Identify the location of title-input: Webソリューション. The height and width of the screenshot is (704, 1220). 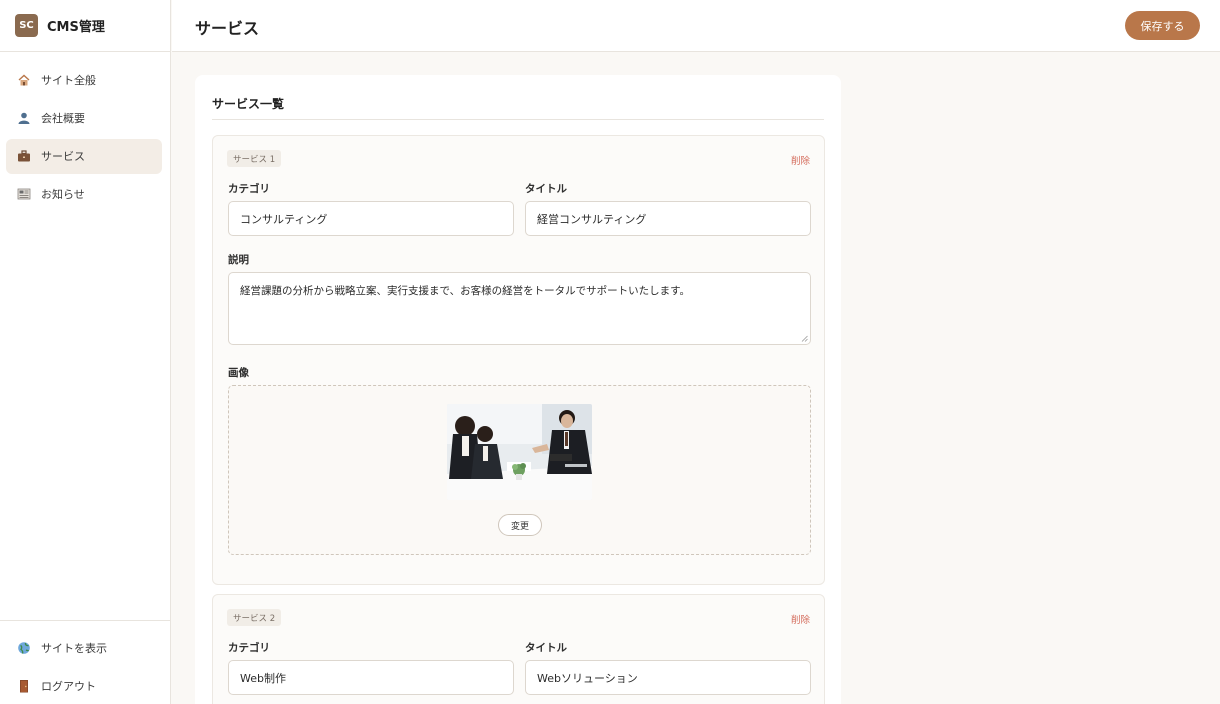
(668, 677).